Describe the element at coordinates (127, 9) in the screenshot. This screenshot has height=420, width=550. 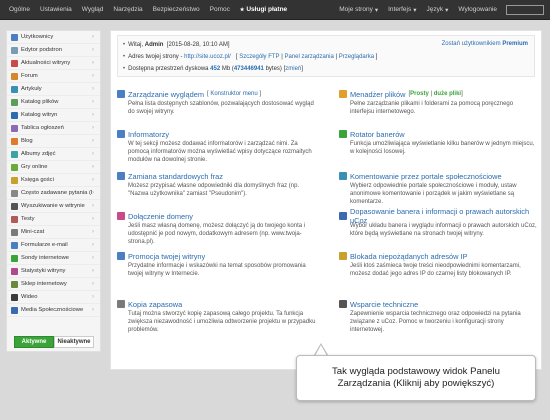
I see `nav-tools: Narzędzia` at that location.